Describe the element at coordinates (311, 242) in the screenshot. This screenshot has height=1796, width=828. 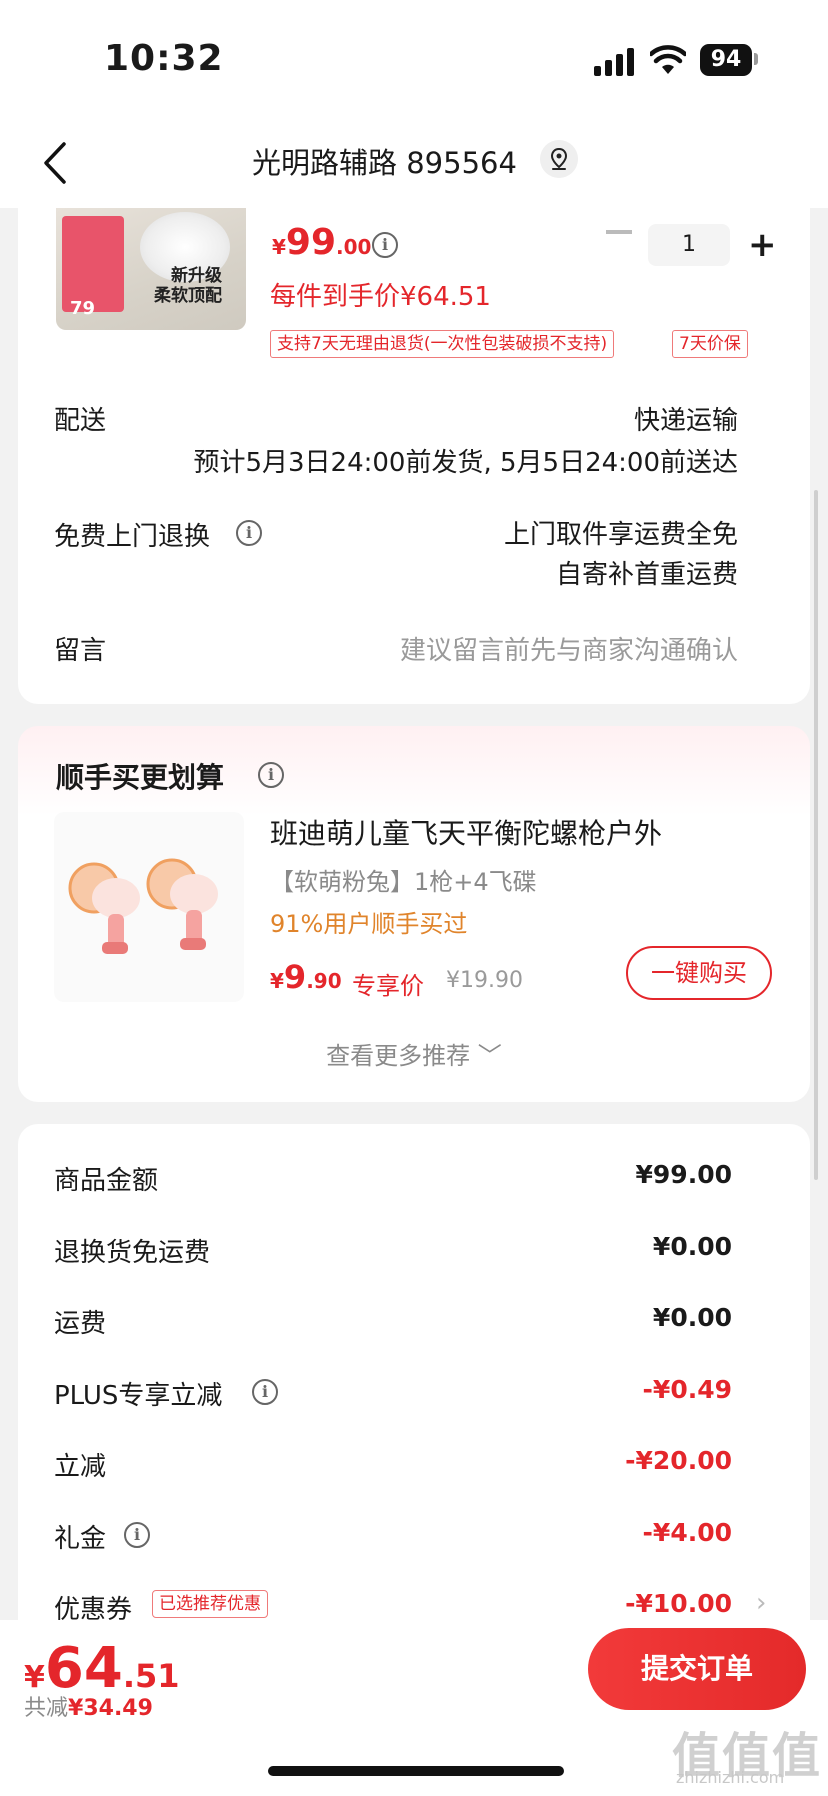
I see `price-integer: 99` at that location.